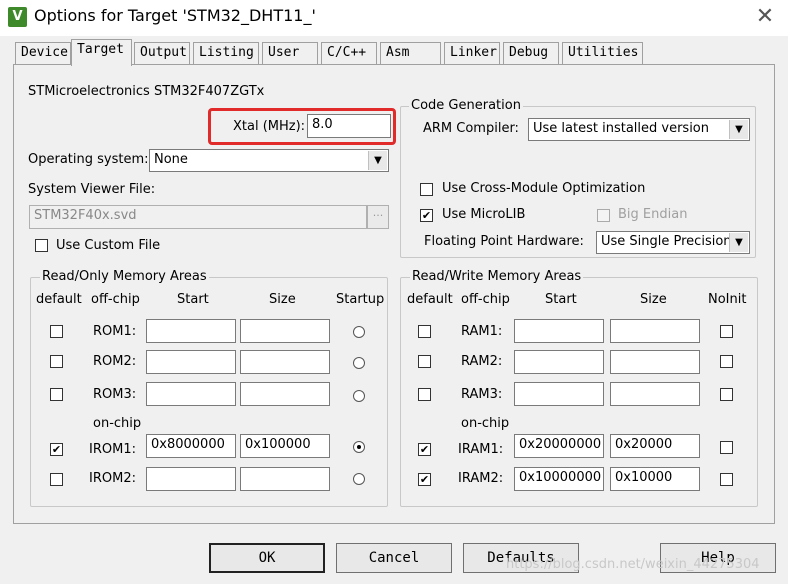 The image size is (788, 584). I want to click on window-title: Options for Target 'STM32_DHT11_', so click(175, 15).